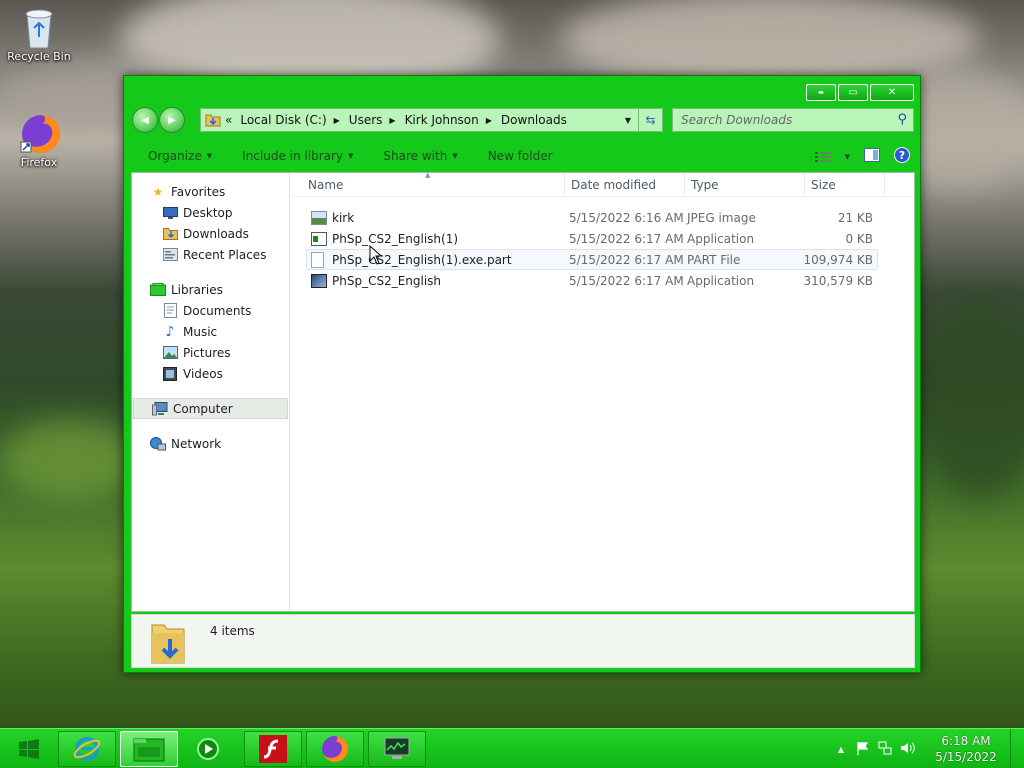  Describe the element at coordinates (745, 184) in the screenshot. I see `column-header-type: Type` at that location.